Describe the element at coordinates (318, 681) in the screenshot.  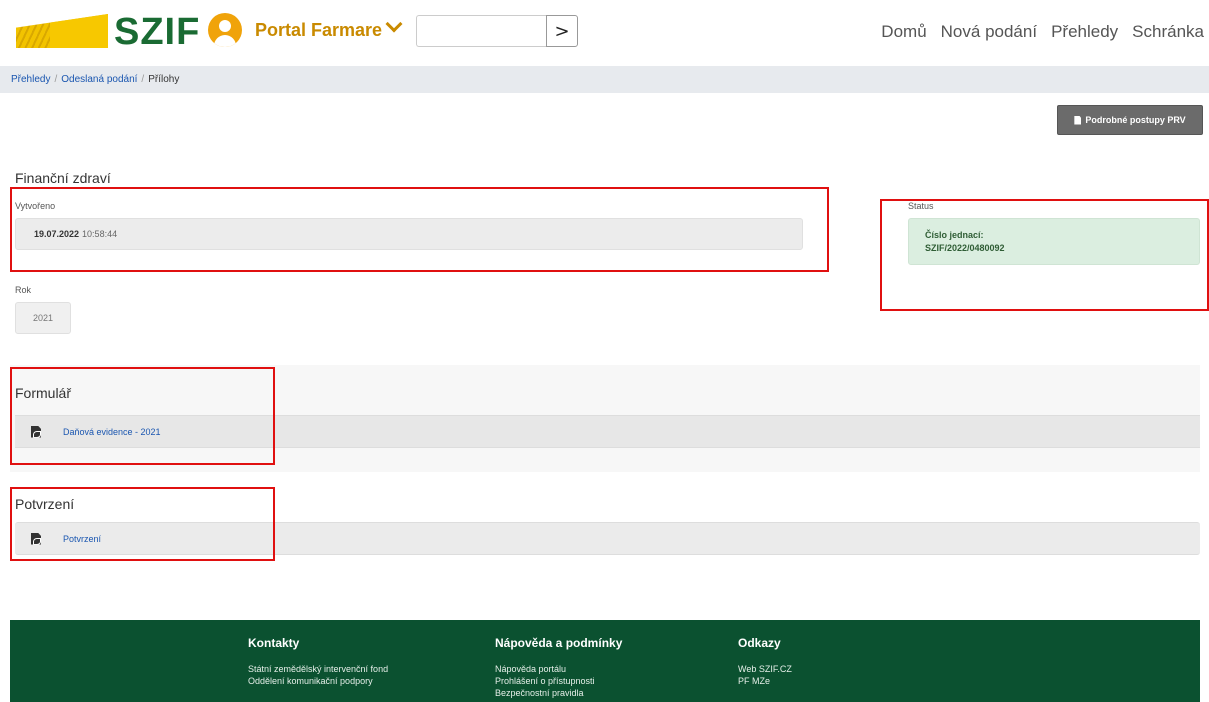
I see `footer-link: Oddělení komunikační podpory` at that location.